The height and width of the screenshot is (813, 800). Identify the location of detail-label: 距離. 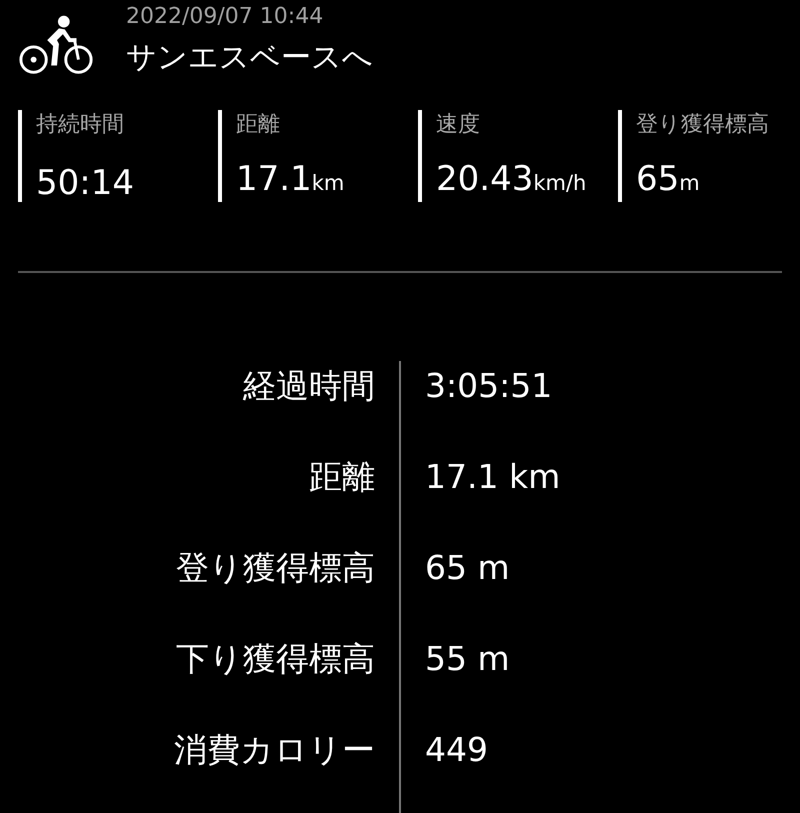
(342, 476).